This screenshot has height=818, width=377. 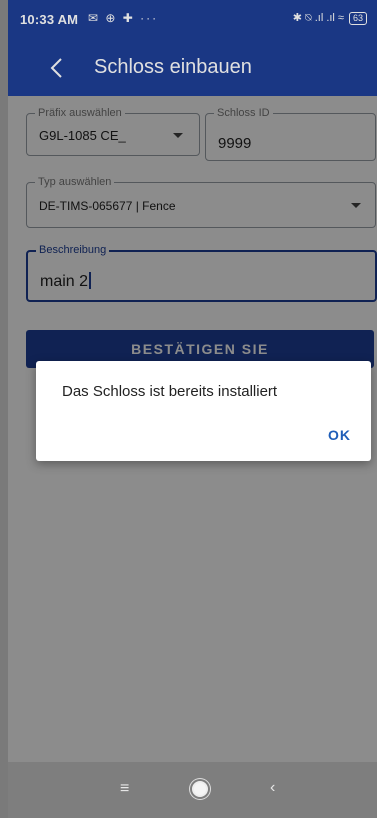 What do you see at coordinates (173, 67) in the screenshot?
I see `page-title: Schloss einbauen` at bounding box center [173, 67].